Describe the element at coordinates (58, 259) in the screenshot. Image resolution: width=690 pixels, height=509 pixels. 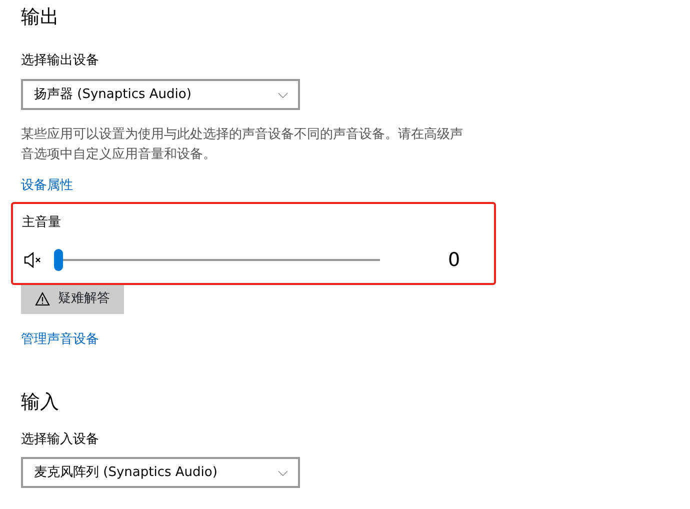
I see `slider-thumb` at that location.